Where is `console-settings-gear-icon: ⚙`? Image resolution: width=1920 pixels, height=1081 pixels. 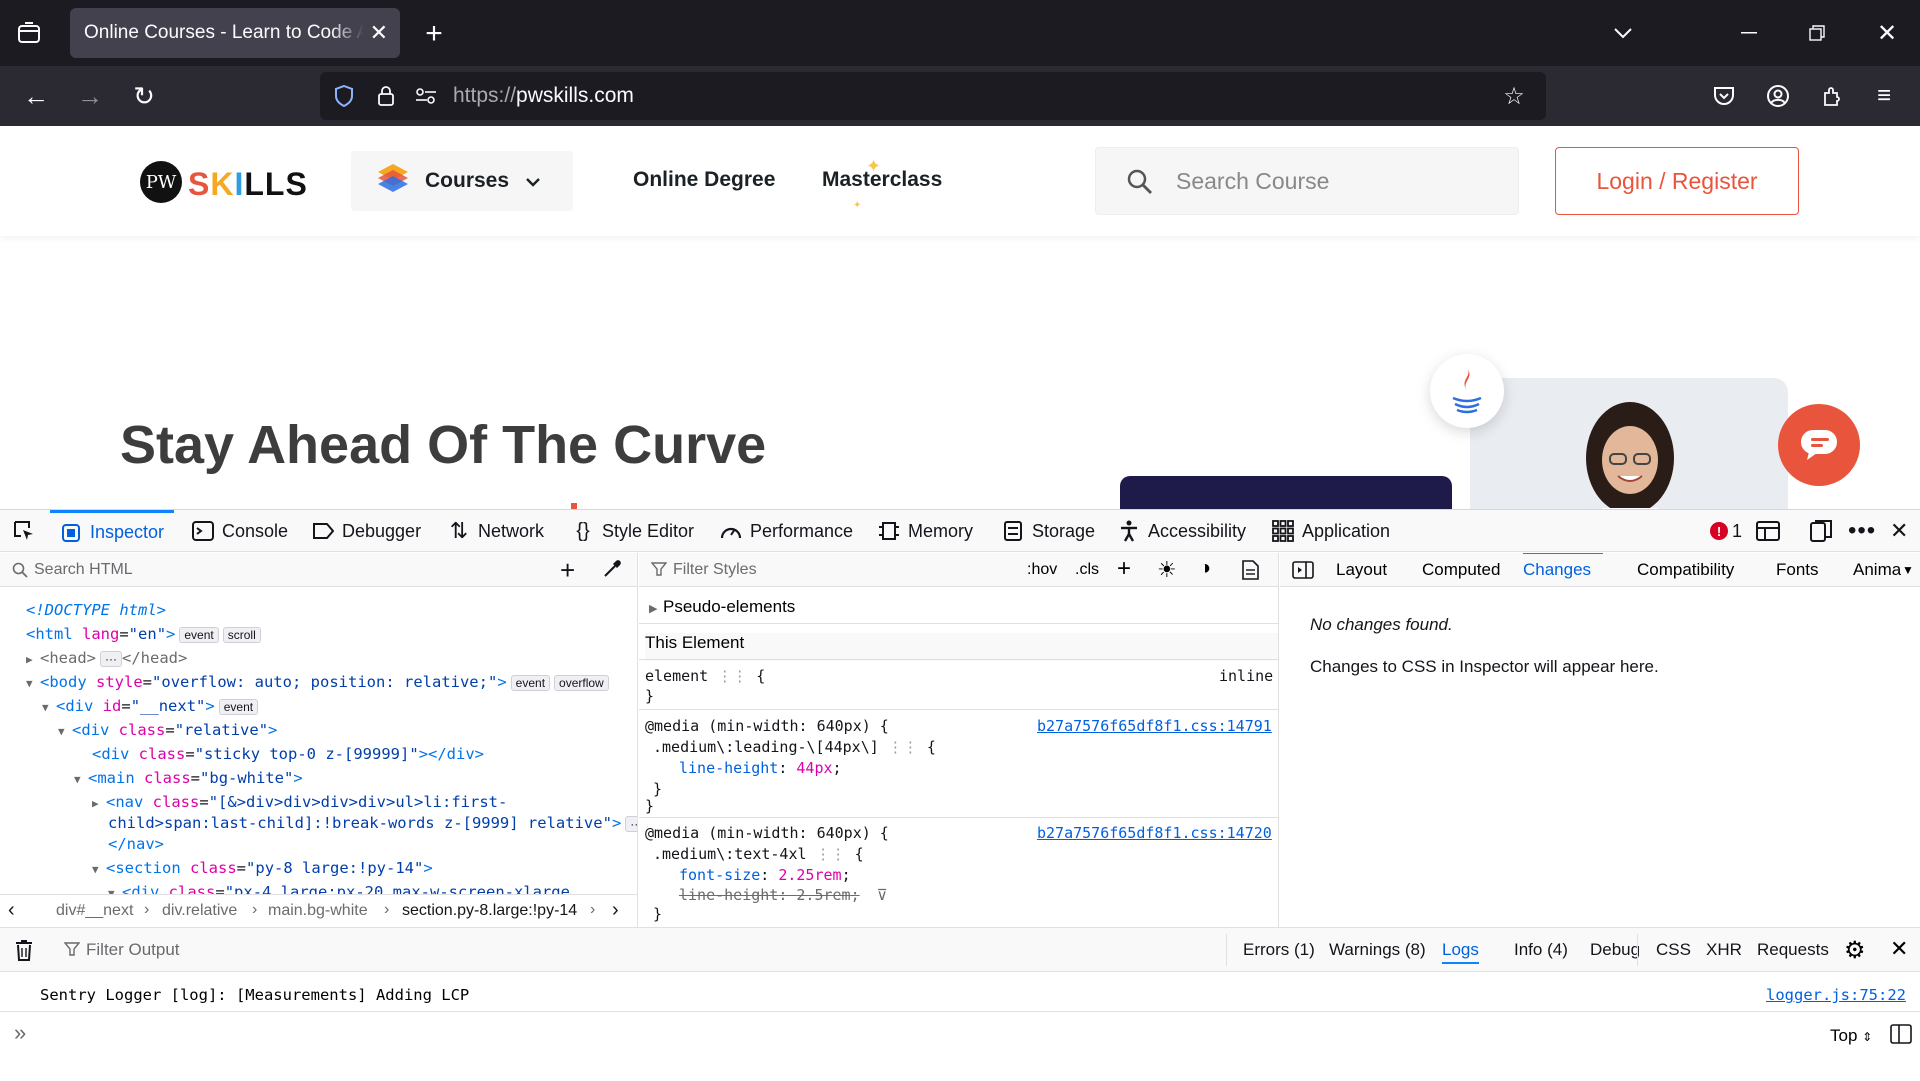 console-settings-gear-icon: ⚙ is located at coordinates (1855, 950).